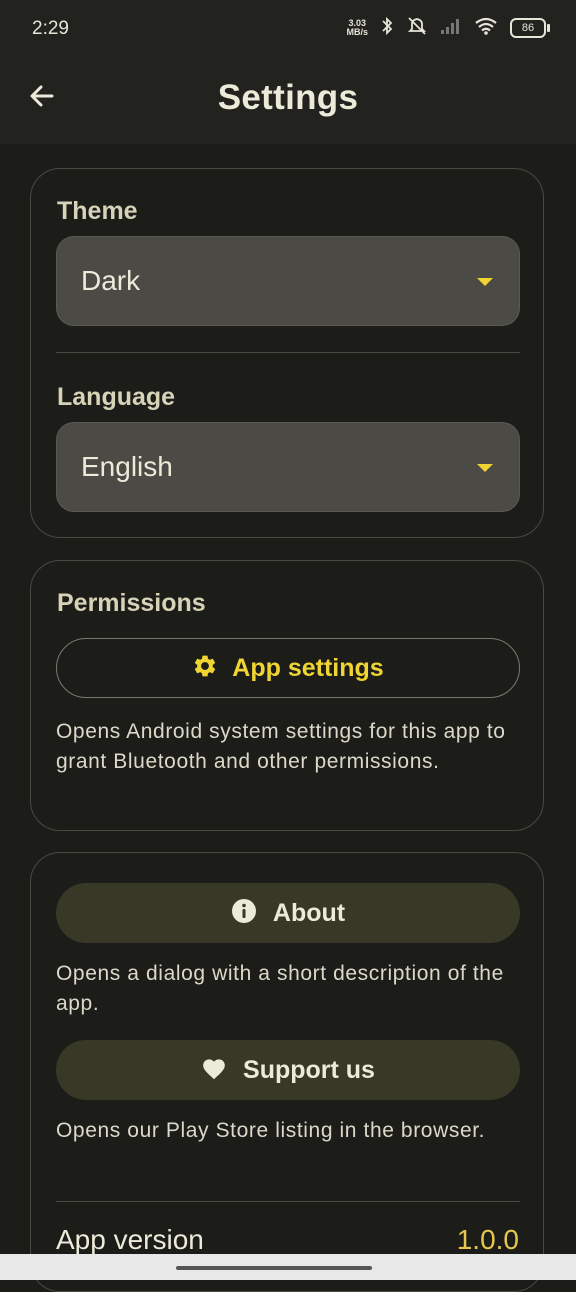 The image size is (576, 1292). I want to click on signal-icon, so click(451, 27).